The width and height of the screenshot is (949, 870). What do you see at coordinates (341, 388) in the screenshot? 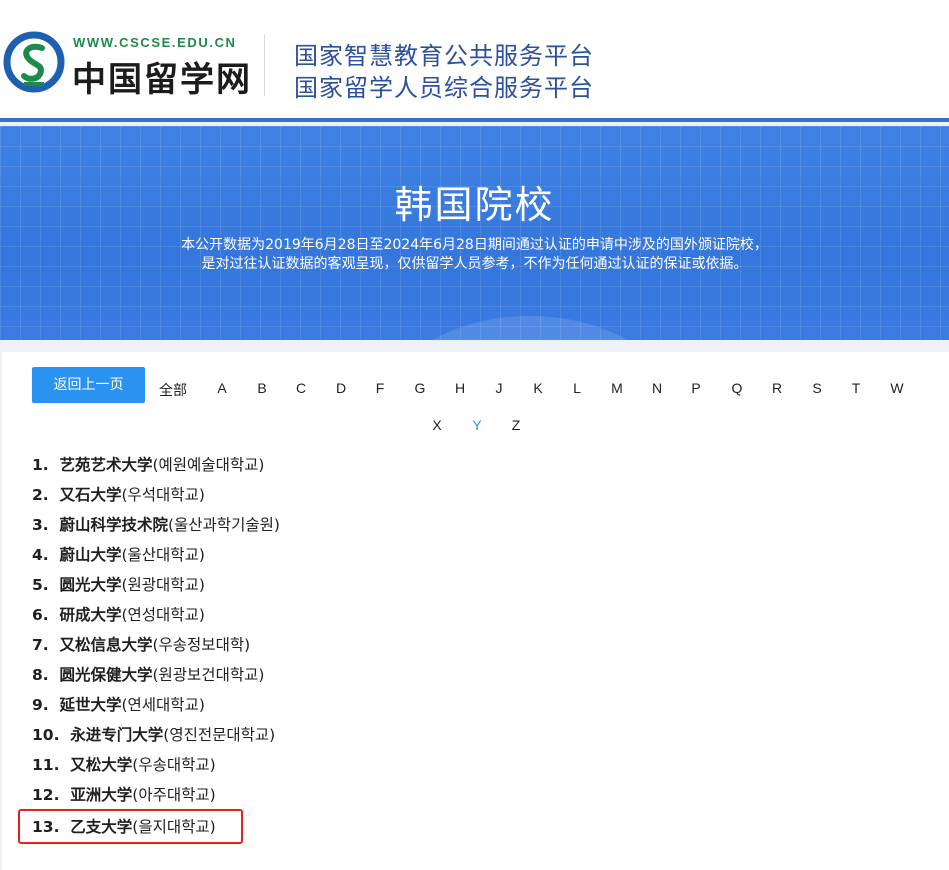
I see `filter-letter-d: D` at bounding box center [341, 388].